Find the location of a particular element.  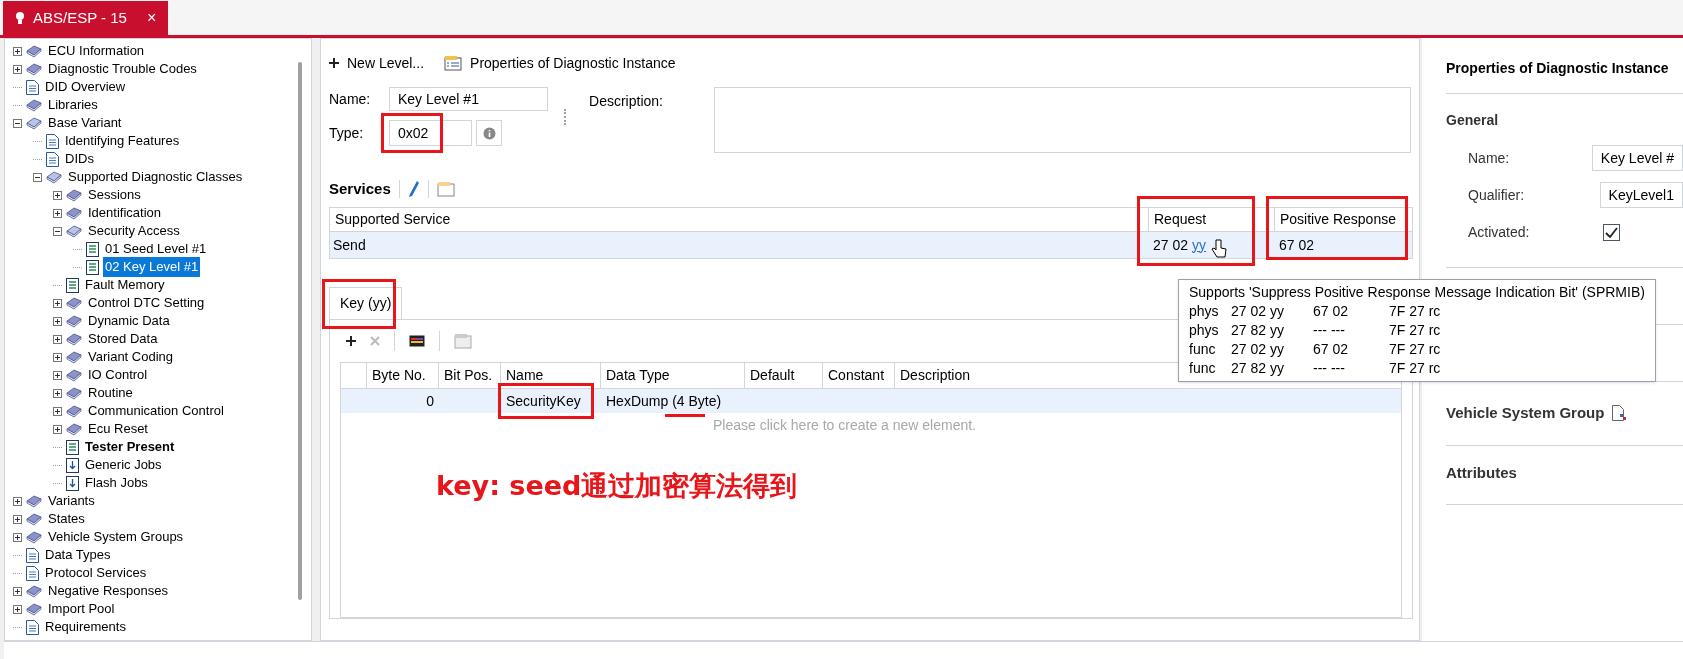

tree-item: Flash Jobs is located at coordinates (116, 483).